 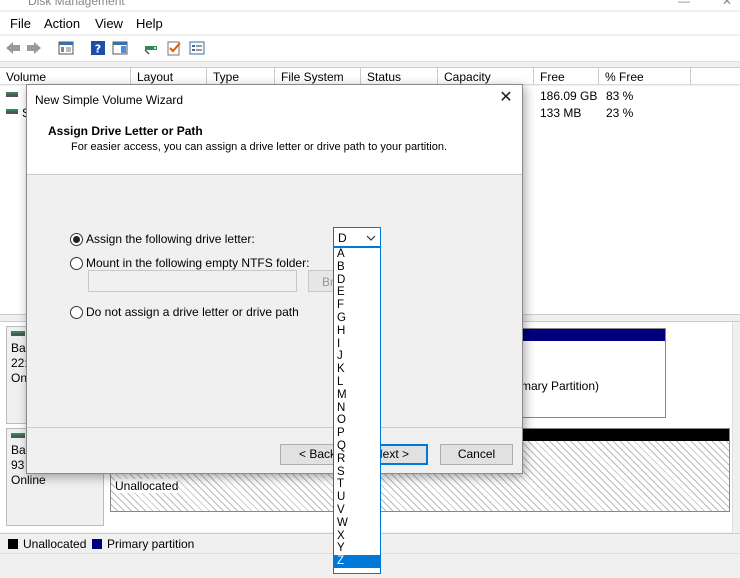 I want to click on menu-file: File, so click(x=20, y=23).